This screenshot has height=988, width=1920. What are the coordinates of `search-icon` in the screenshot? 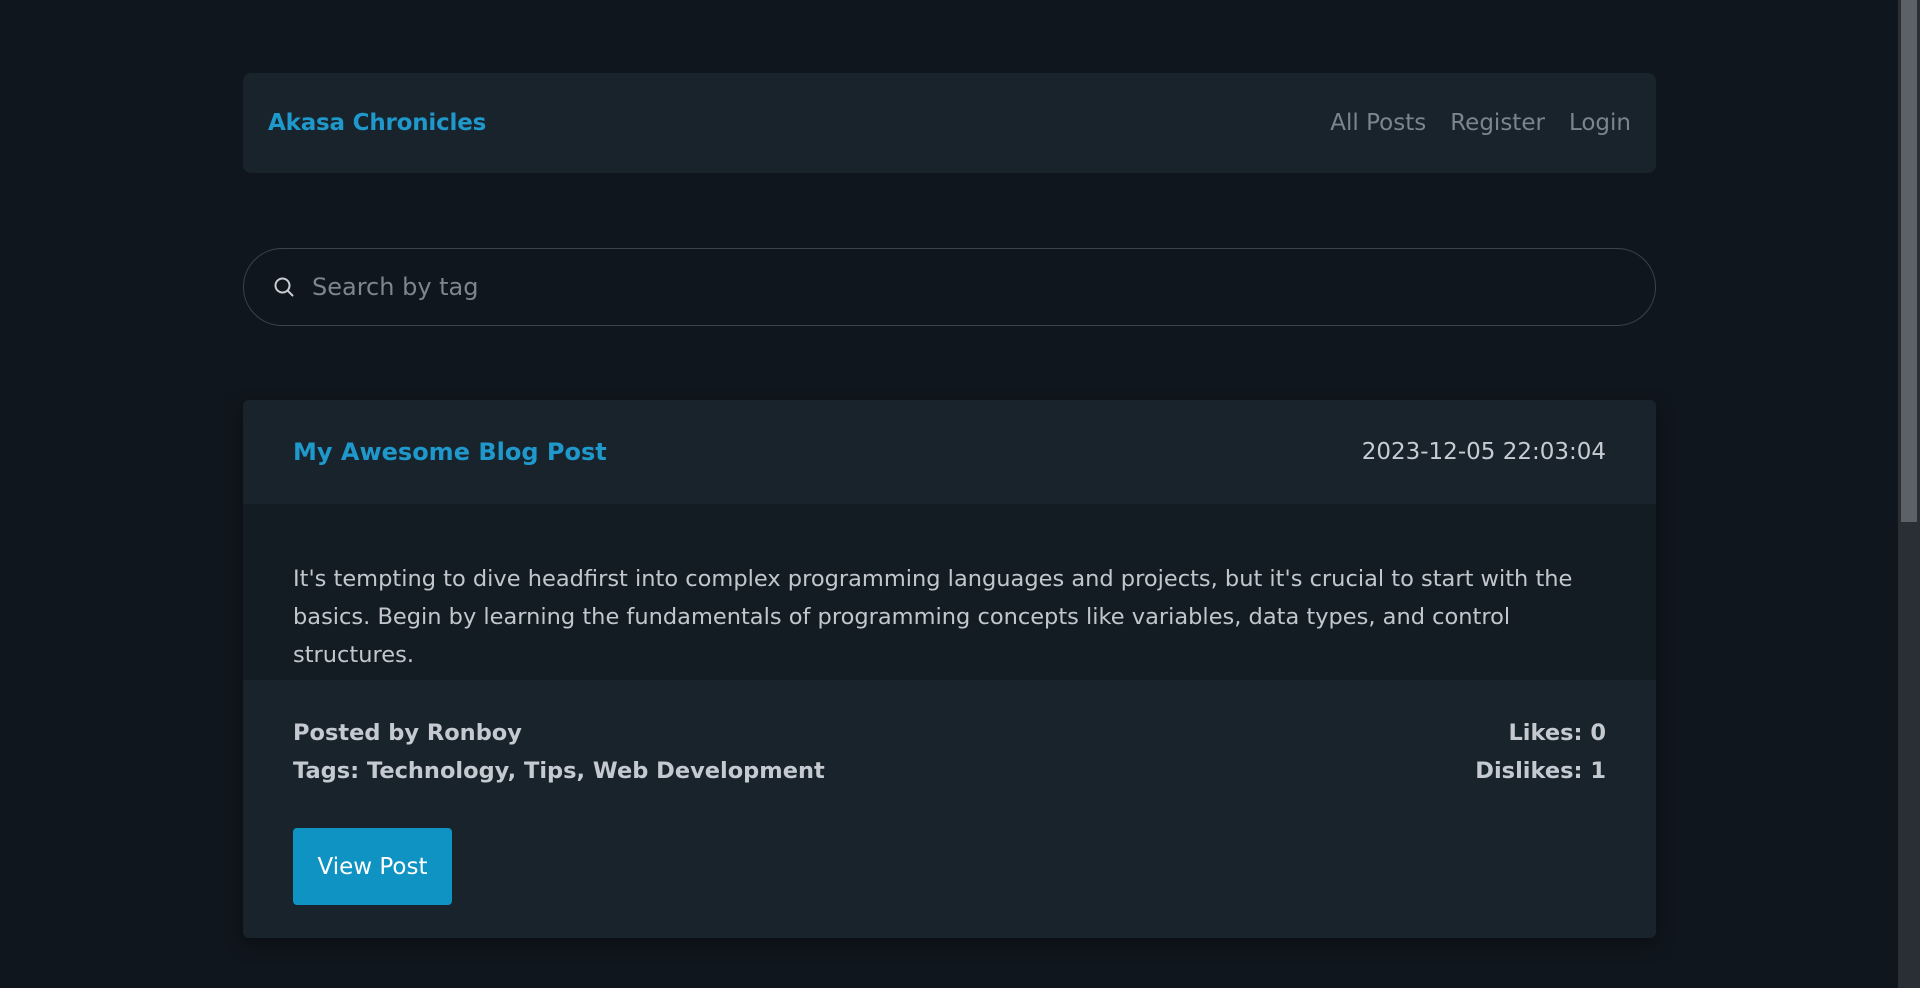 It's located at (284, 287).